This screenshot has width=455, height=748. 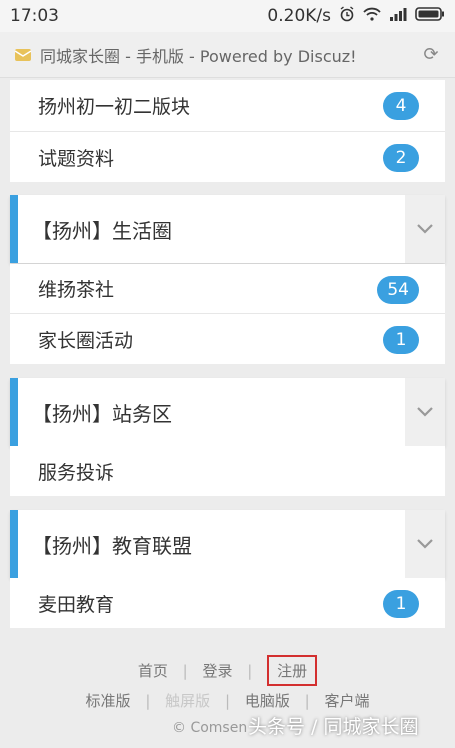 What do you see at coordinates (227, 16) in the screenshot?
I see `status-bar: 17:03 0.20K/s` at bounding box center [227, 16].